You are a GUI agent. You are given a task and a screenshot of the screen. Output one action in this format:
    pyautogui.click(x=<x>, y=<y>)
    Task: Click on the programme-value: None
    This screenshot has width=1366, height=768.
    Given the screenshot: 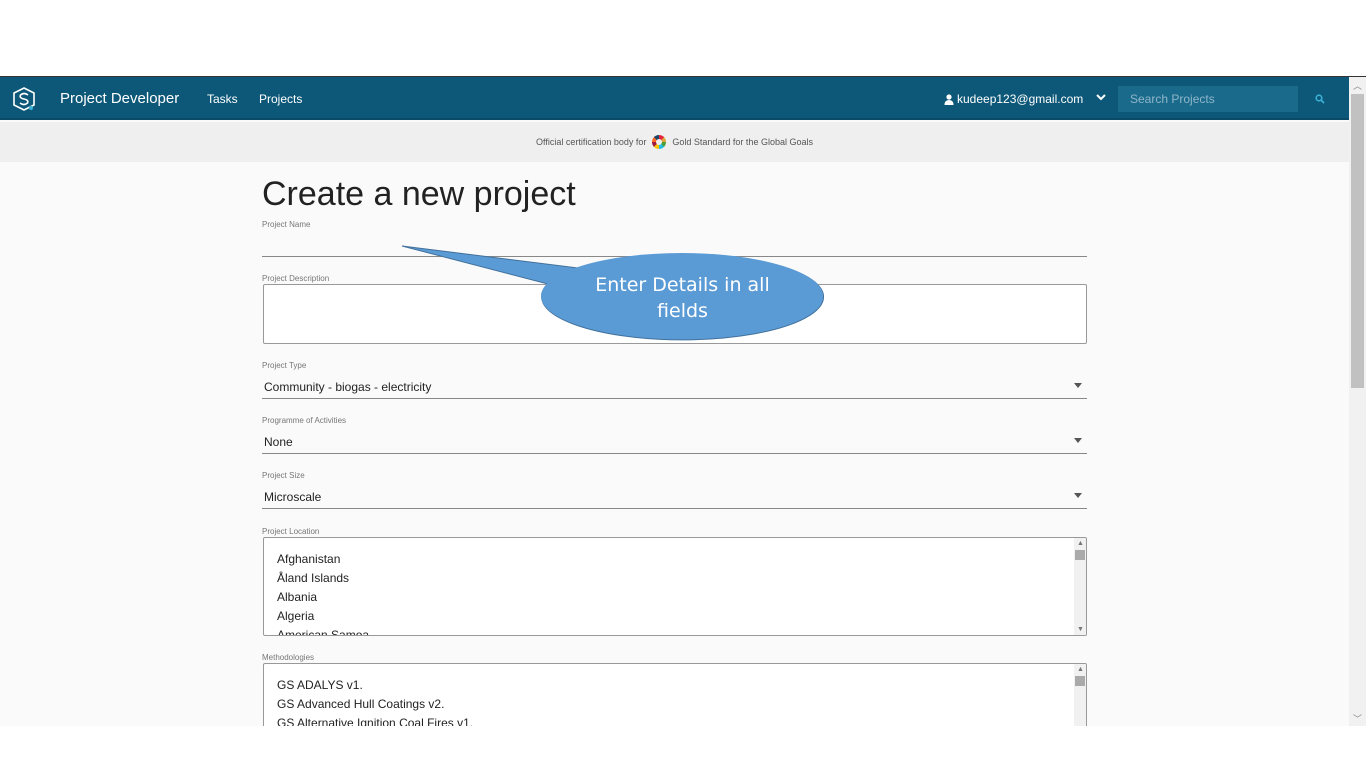 What is the action you would take?
    pyautogui.click(x=278, y=442)
    